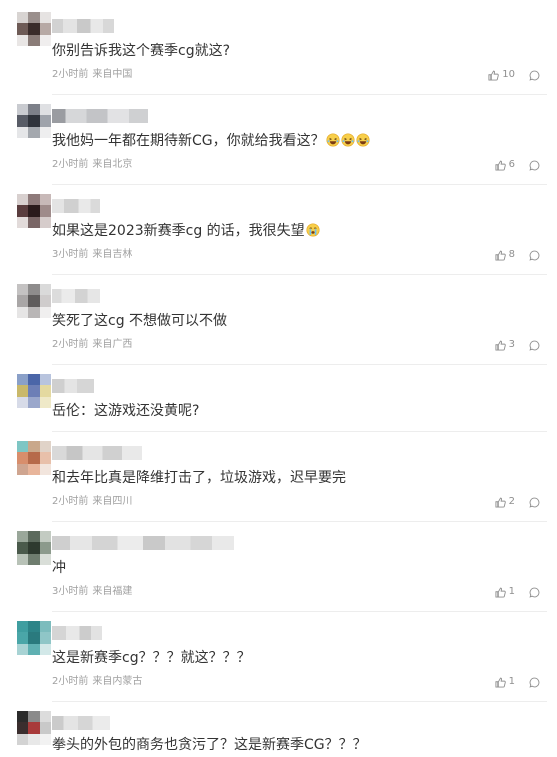 The image size is (557, 757). What do you see at coordinates (517, 165) in the screenshot?
I see `comment-actions: 6` at bounding box center [517, 165].